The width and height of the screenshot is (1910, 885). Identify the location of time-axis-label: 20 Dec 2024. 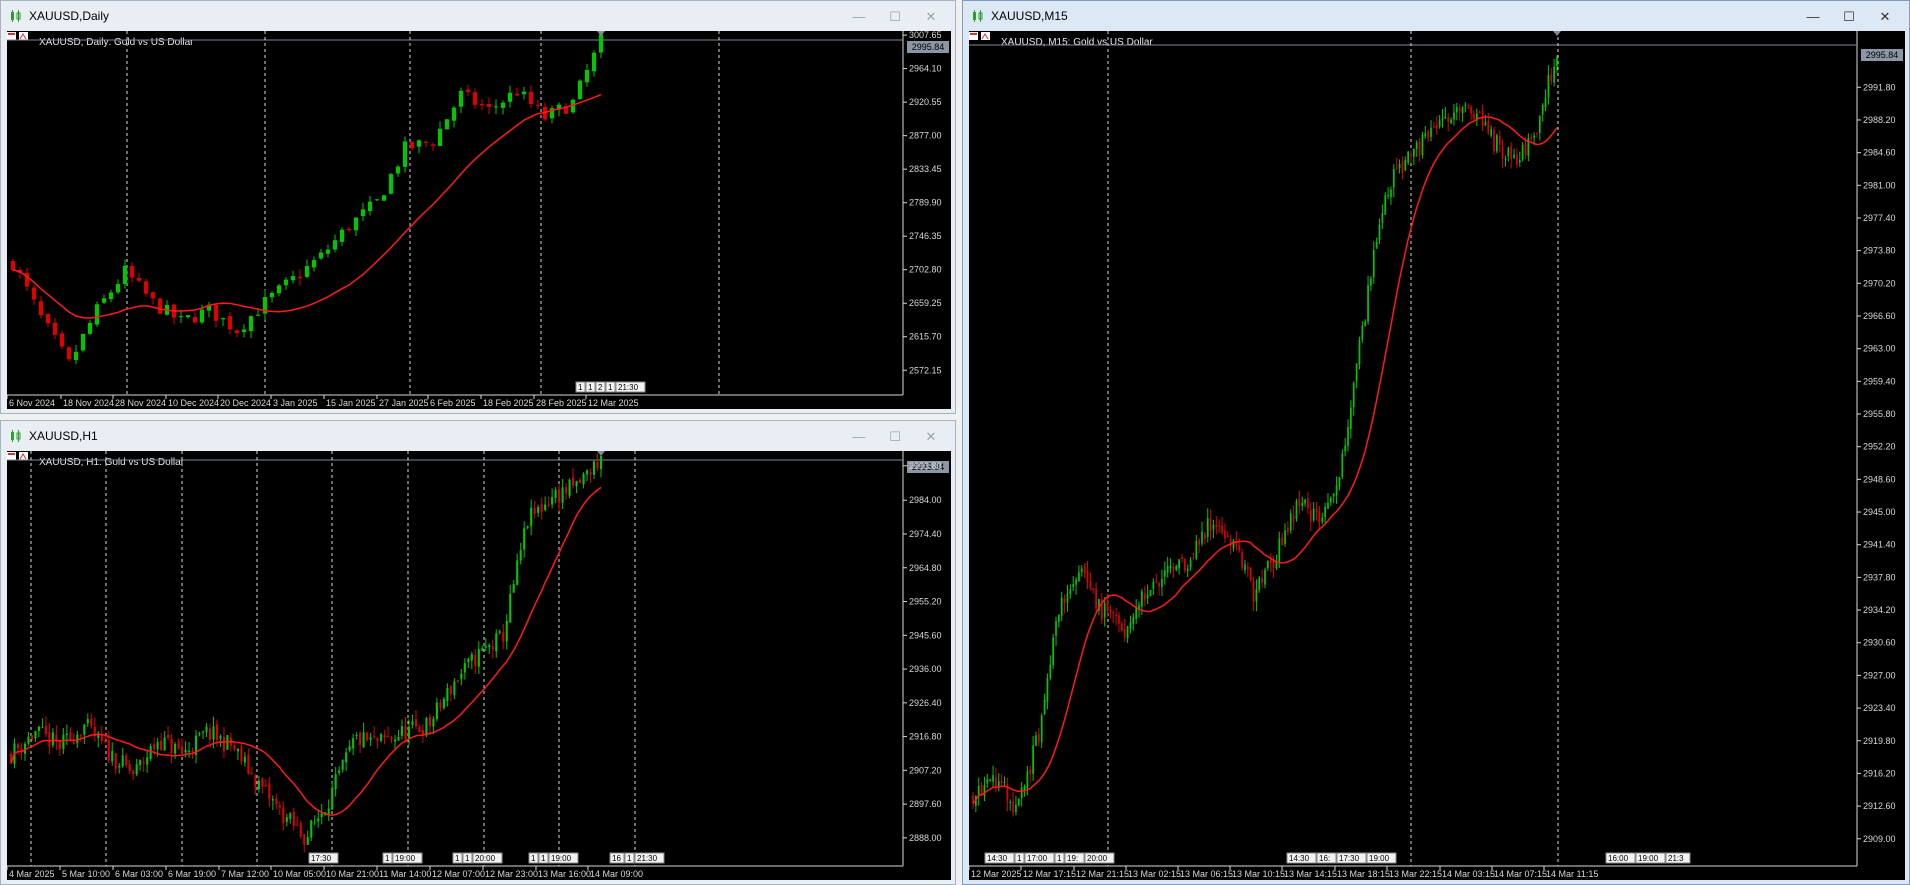
(245, 403).